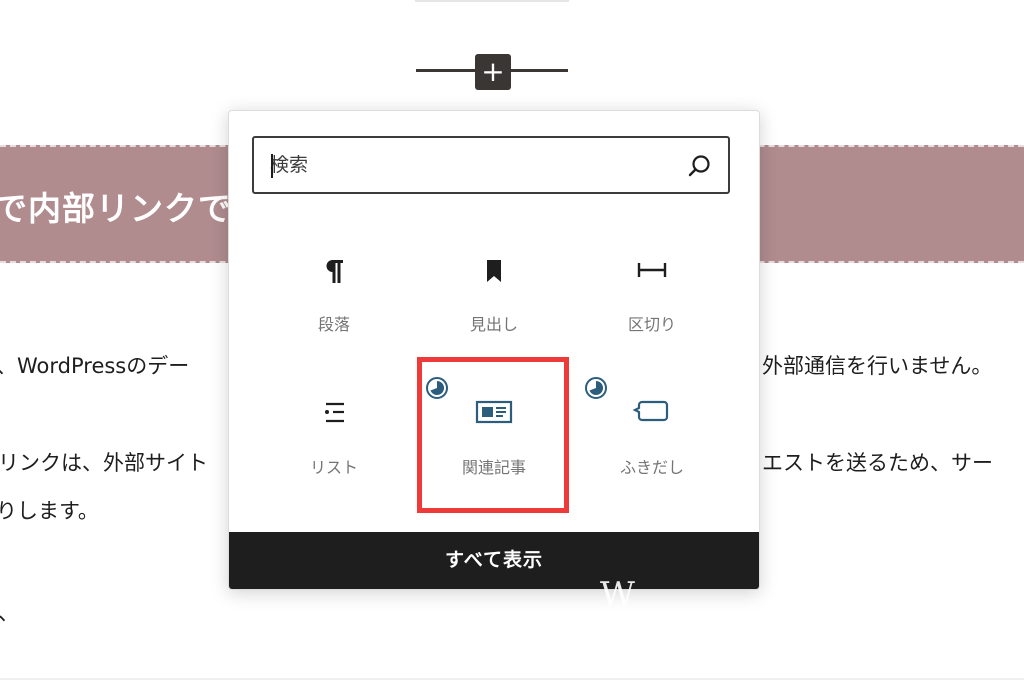 This screenshot has width=1024, height=683. Describe the element at coordinates (652, 270) in the screenshot. I see `separator-icon` at that location.